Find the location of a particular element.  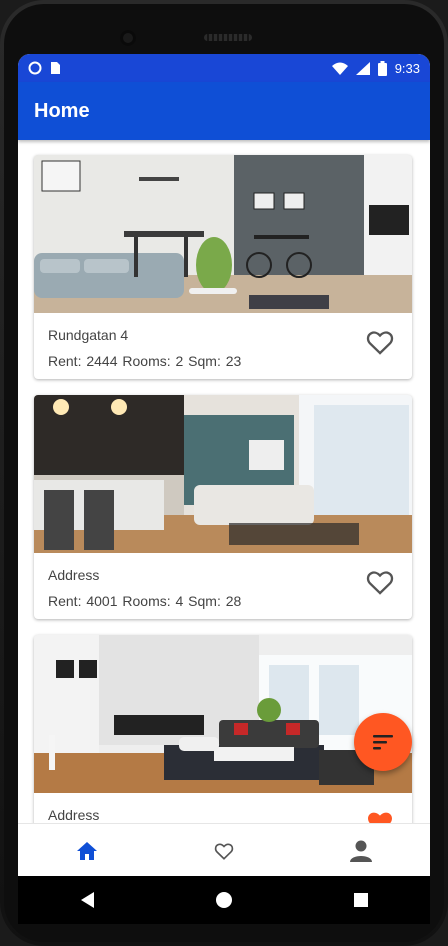

sort-icon is located at coordinates (383, 742).